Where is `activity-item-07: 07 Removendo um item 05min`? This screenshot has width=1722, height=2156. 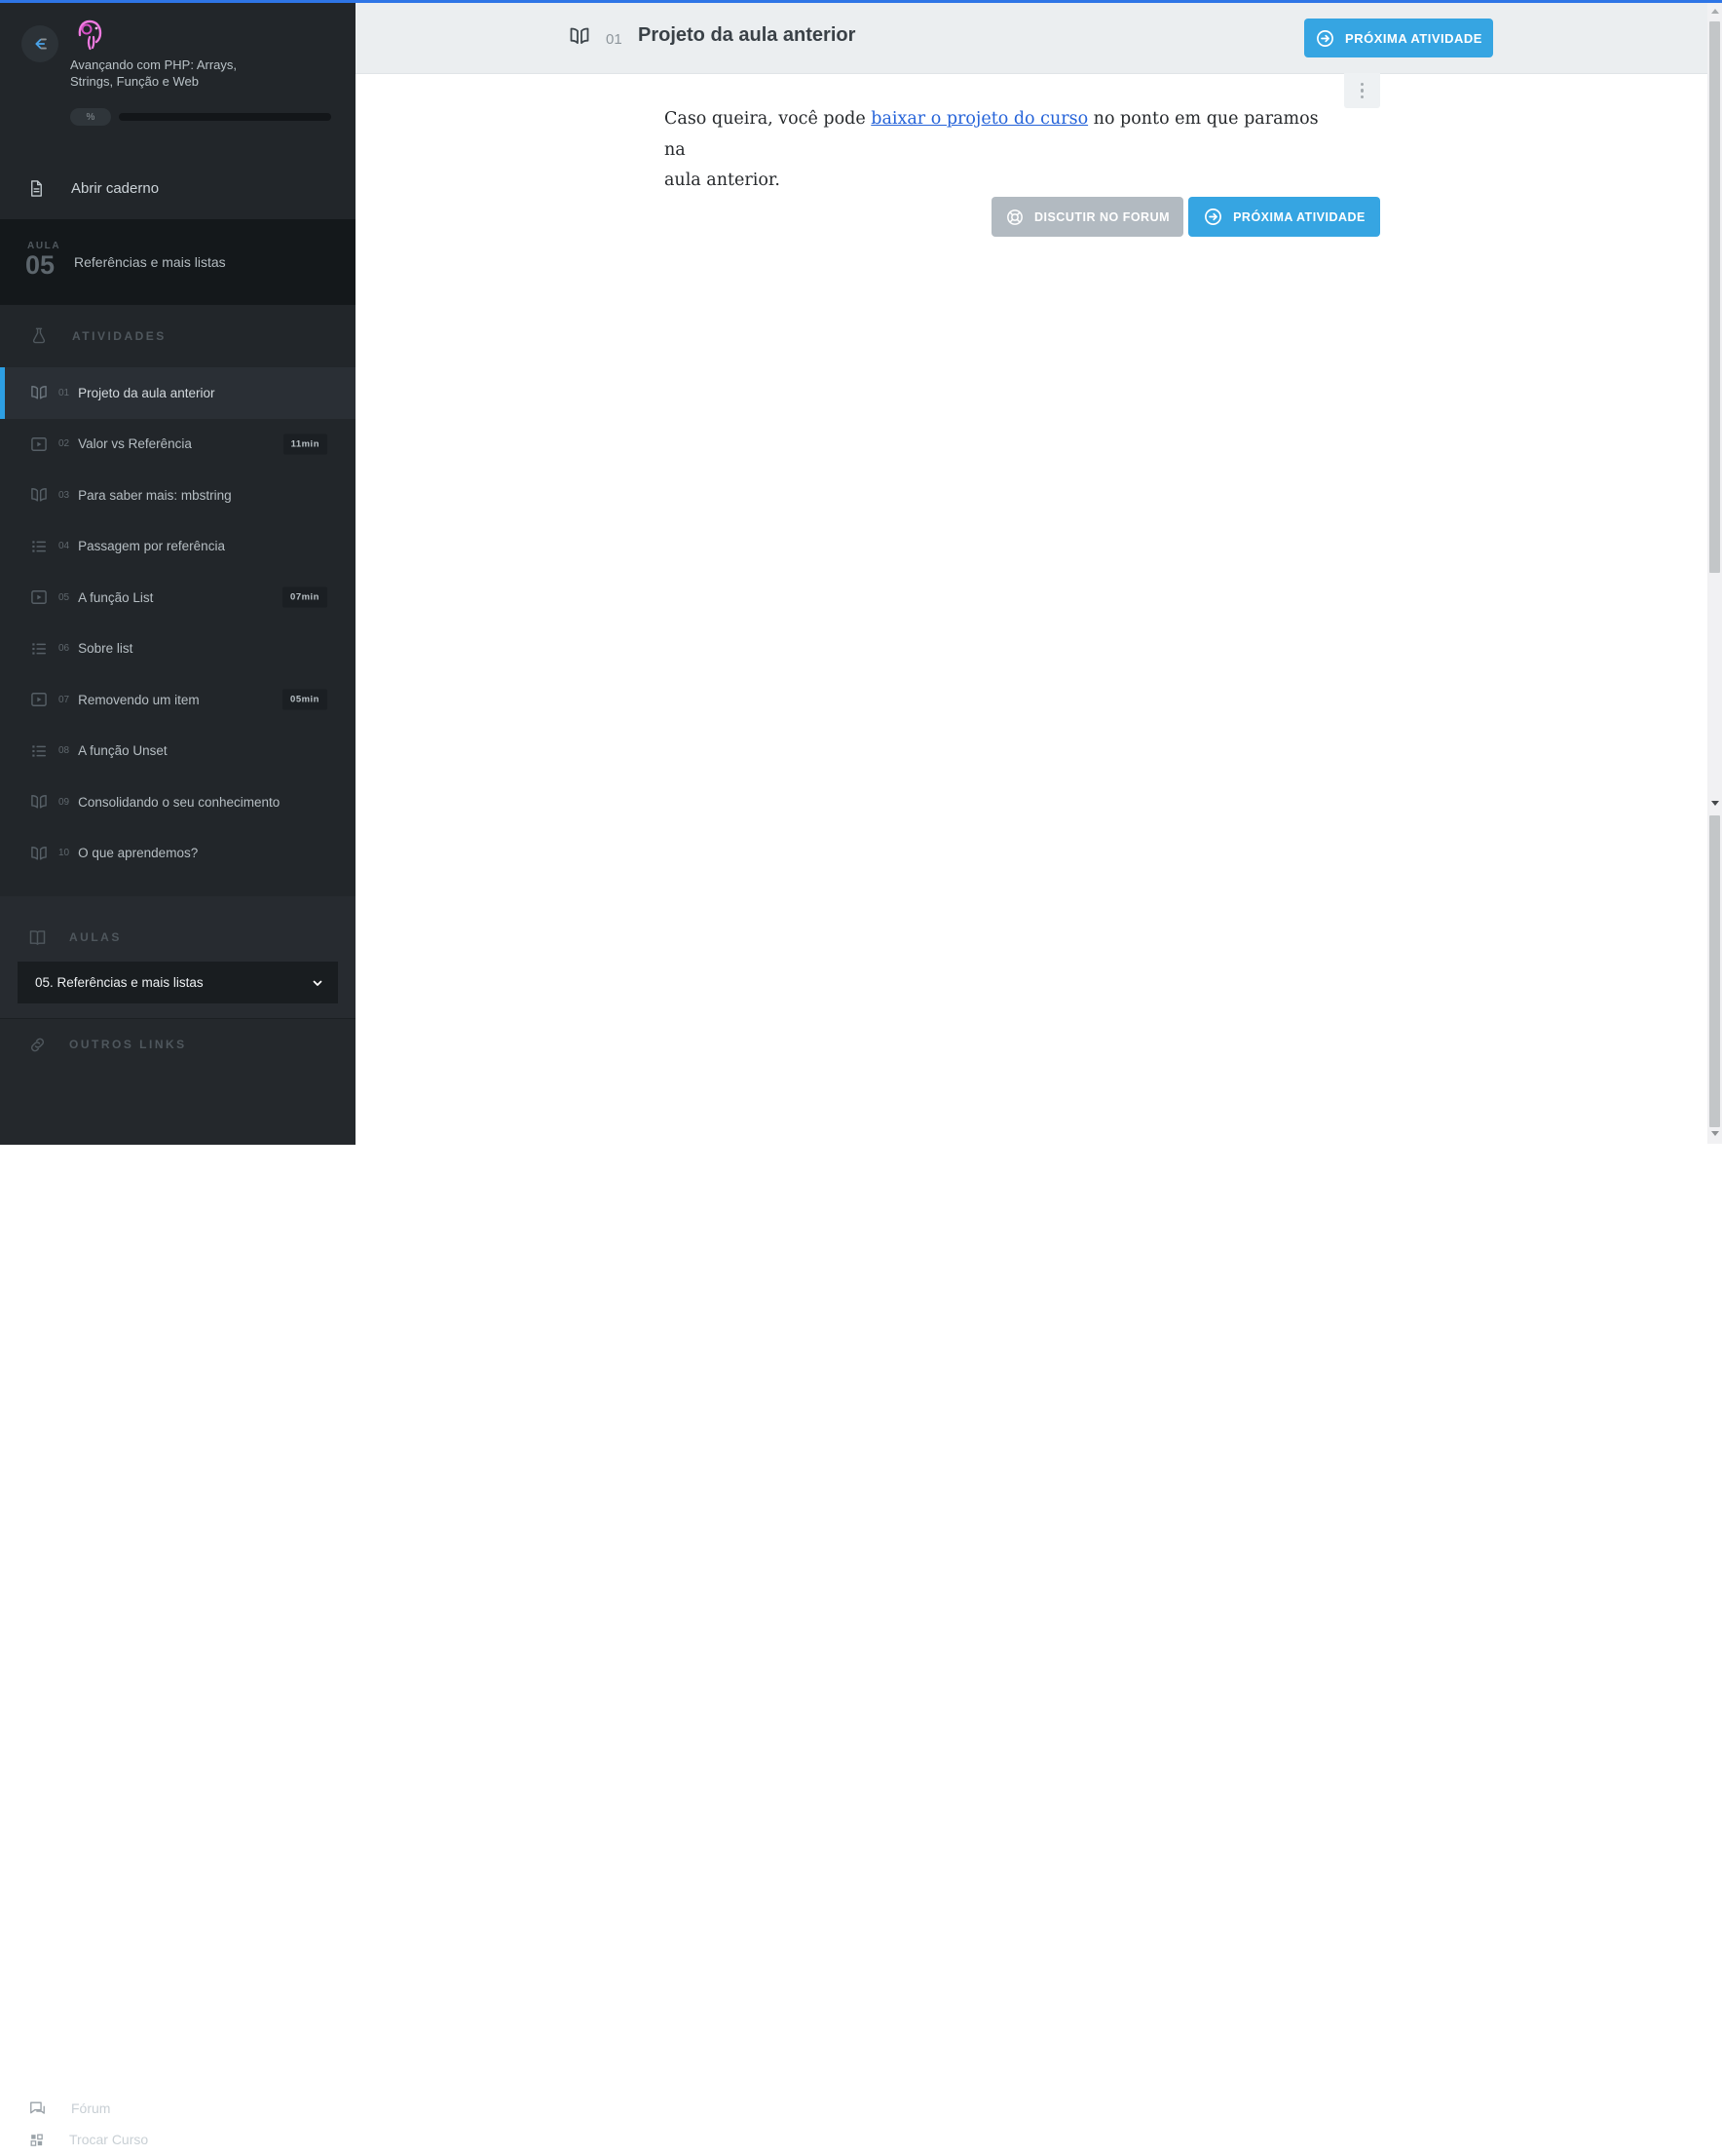
activity-item-07: 07 Removendo um item 05min is located at coordinates (178, 700).